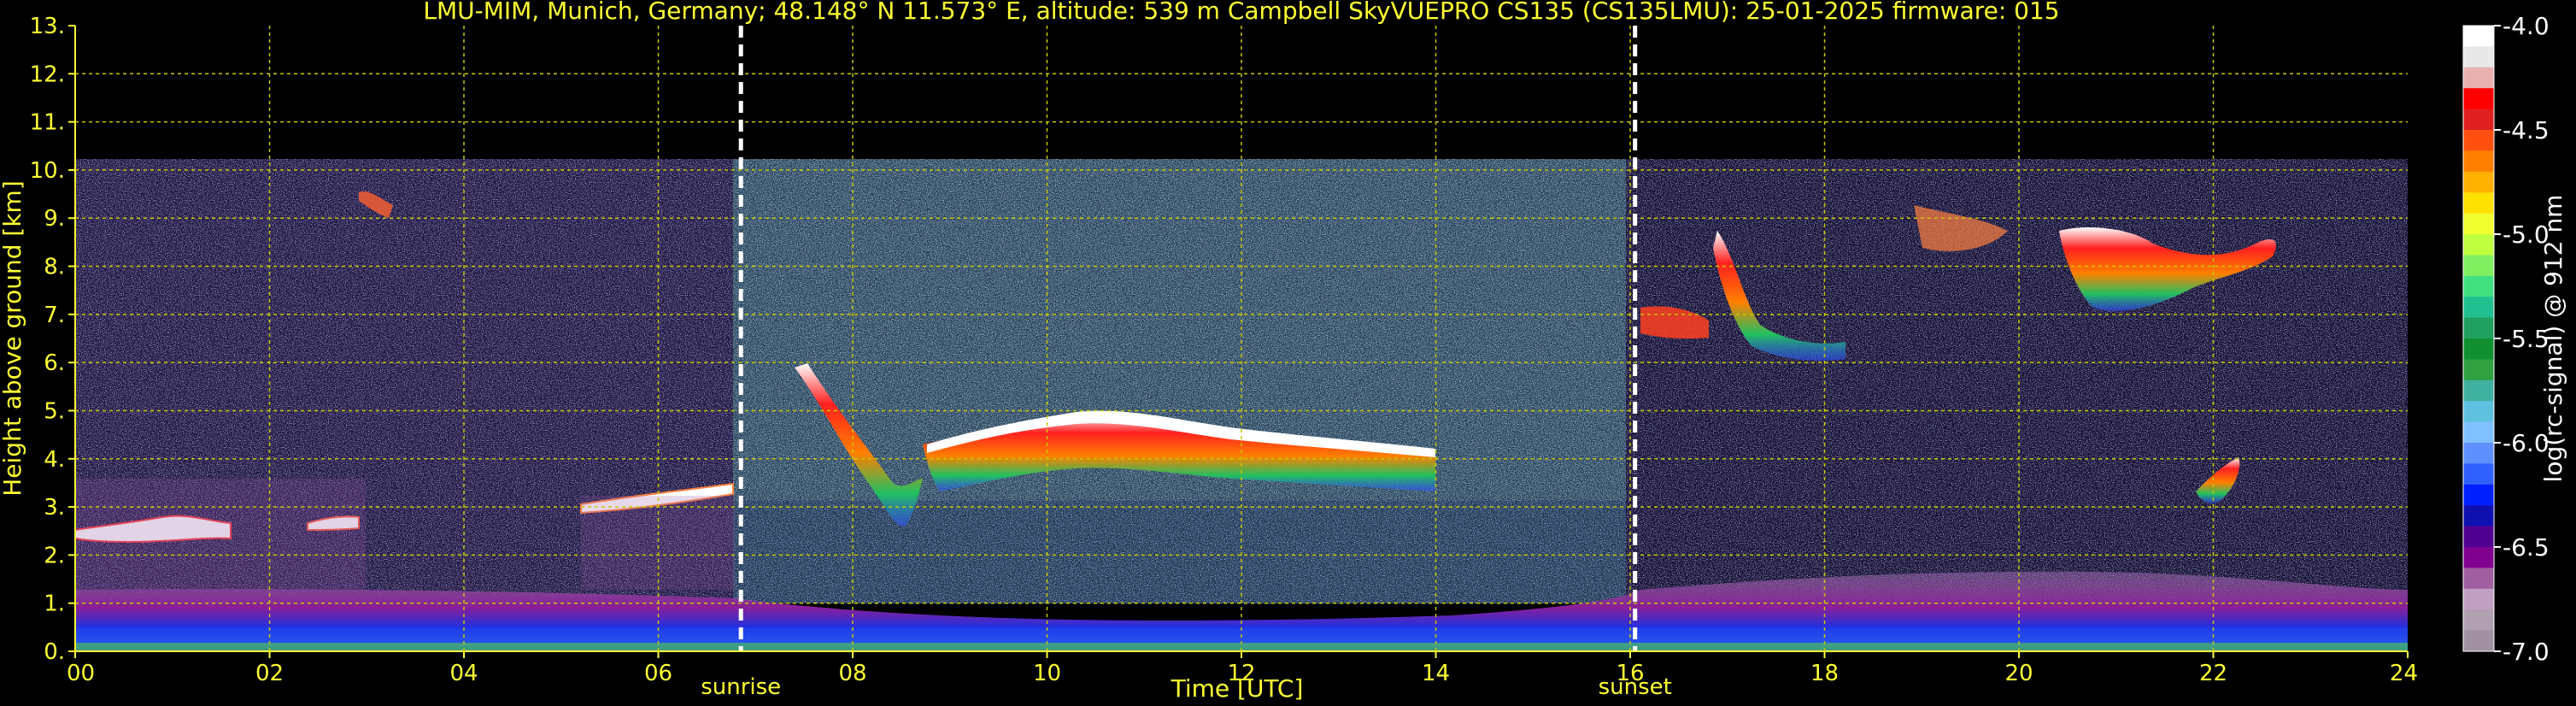 The width and height of the screenshot is (2576, 706). What do you see at coordinates (52, 339) in the screenshot?
I see `y-ticks: 0. 1. 2. 3. 4. 5. 6. 7. 8. 9. 10. 11. 12. 13.` at bounding box center [52, 339].